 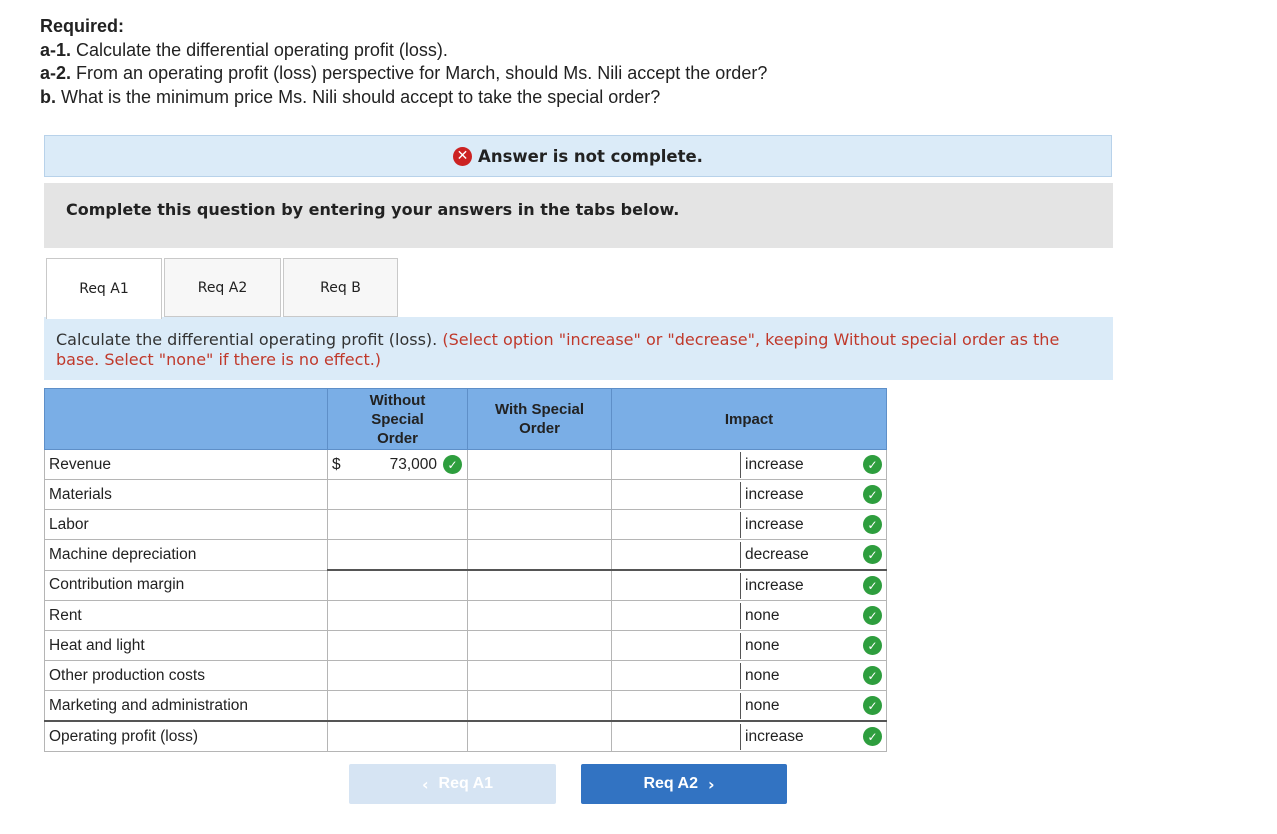 What do you see at coordinates (397, 419) in the screenshot?
I see `header-without-special-order: Without Special Order` at bounding box center [397, 419].